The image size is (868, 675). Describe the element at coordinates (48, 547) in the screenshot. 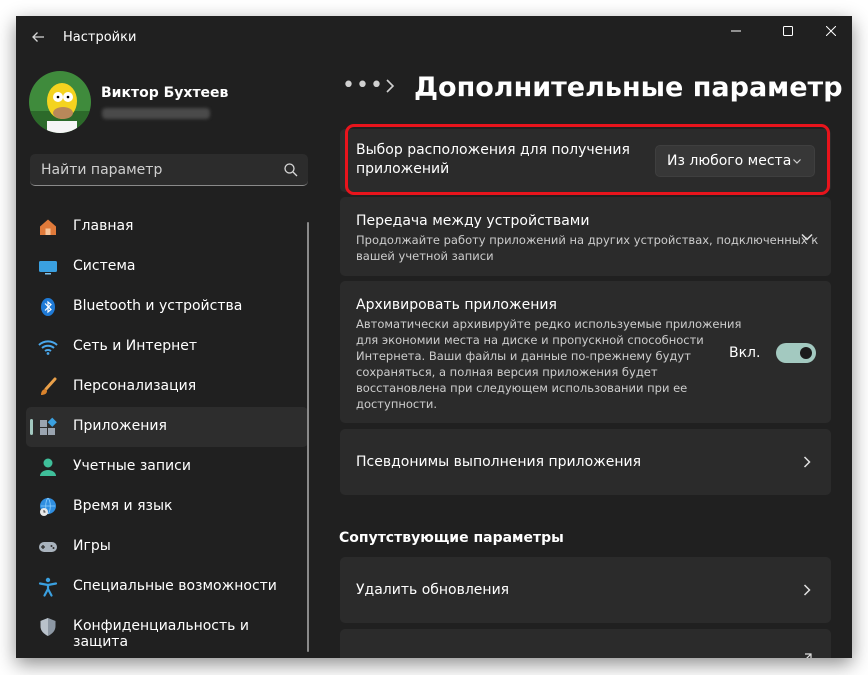

I see `gamepad-icon` at that location.